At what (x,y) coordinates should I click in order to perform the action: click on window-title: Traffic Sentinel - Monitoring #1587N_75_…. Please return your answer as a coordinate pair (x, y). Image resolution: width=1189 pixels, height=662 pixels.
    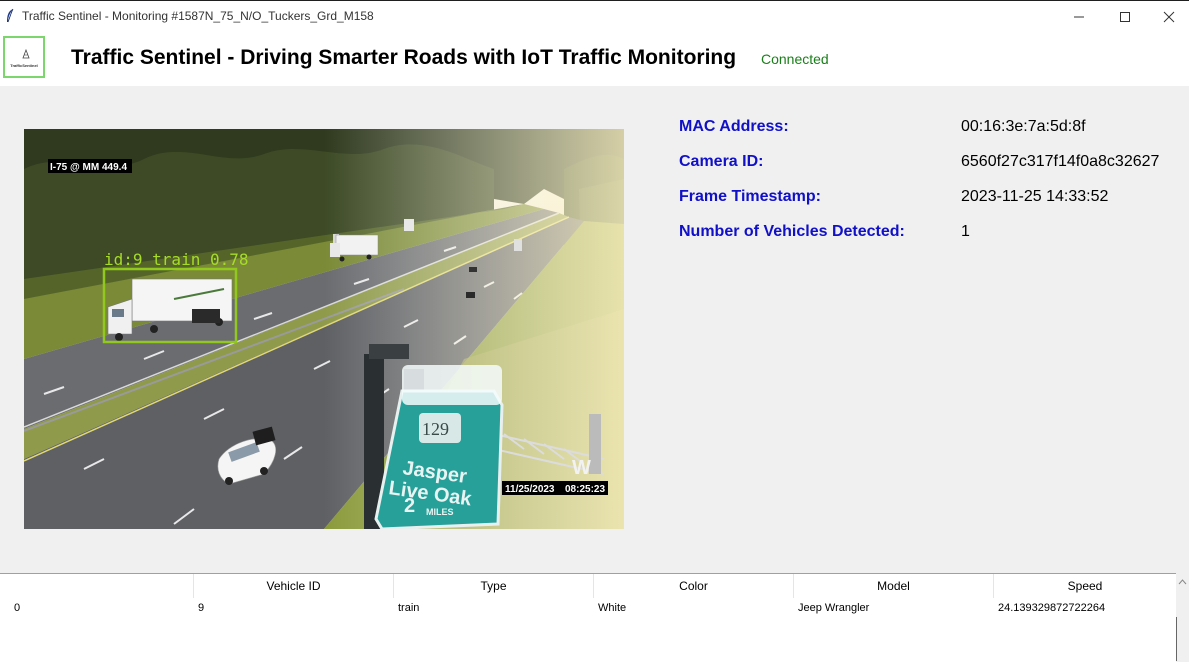
    Looking at the image, I should click on (198, 16).